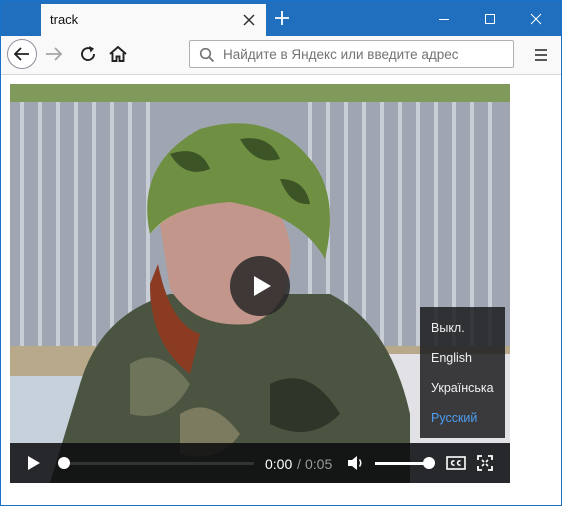 Image resolution: width=562 pixels, height=506 pixels. What do you see at coordinates (485, 463) in the screenshot?
I see `fullscreen-icon` at bounding box center [485, 463].